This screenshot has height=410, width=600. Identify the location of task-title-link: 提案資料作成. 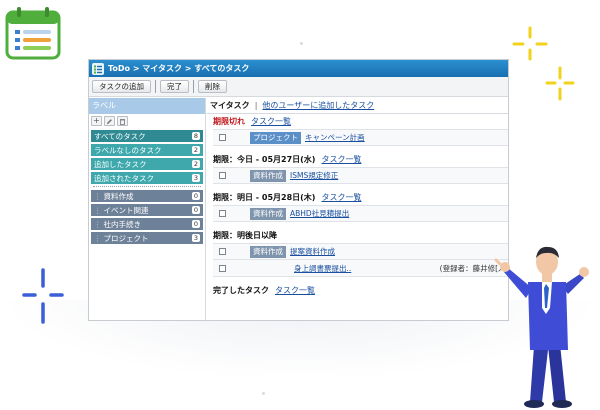
(312, 251).